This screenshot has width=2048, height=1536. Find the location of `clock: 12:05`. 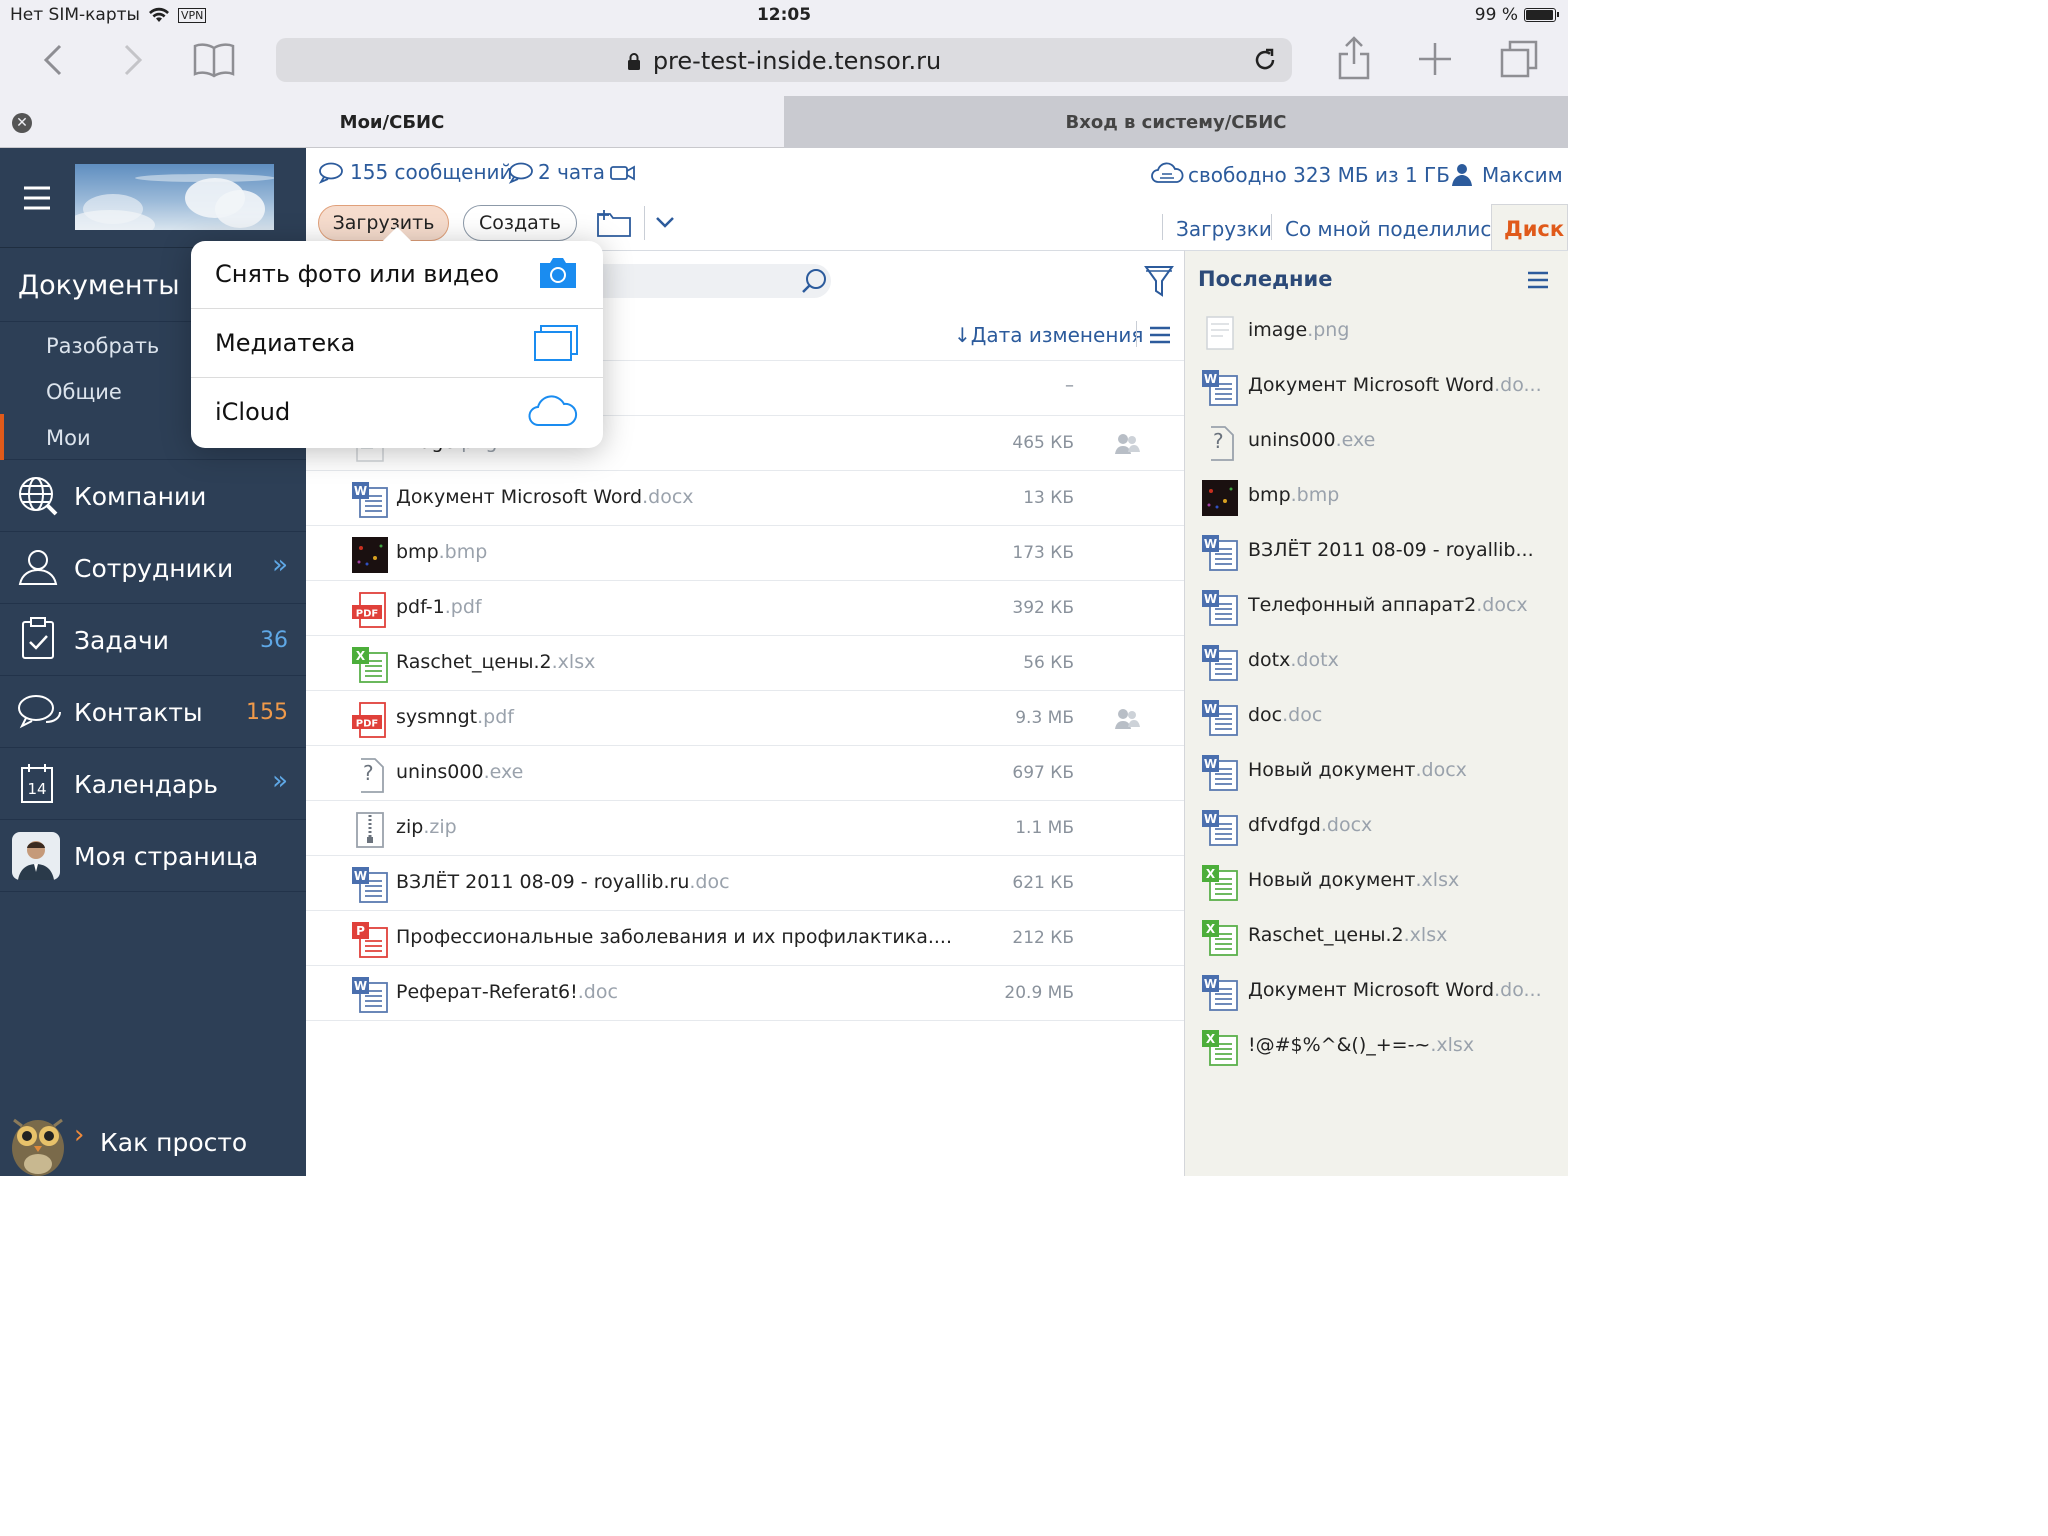

clock: 12:05 is located at coordinates (784, 15).